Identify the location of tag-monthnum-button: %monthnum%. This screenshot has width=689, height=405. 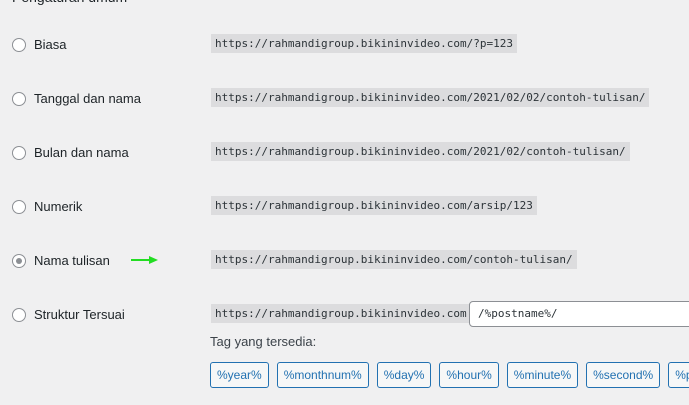
(322, 375).